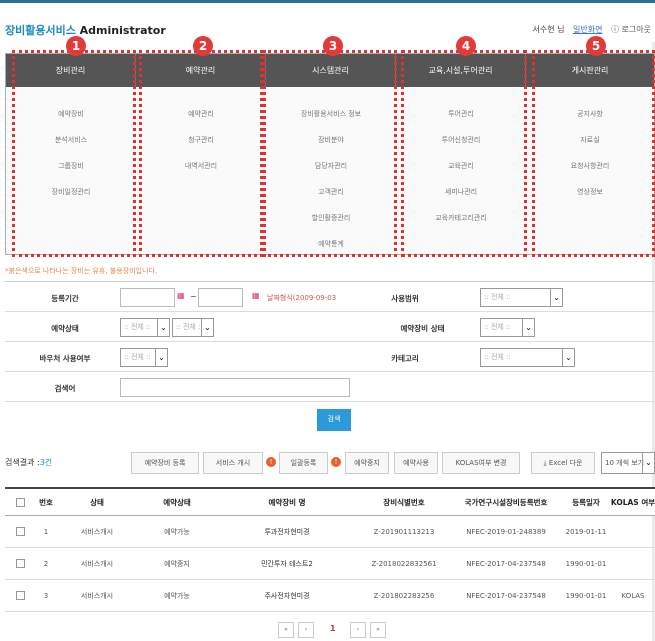 The height and width of the screenshot is (641, 655). I want to click on app-title-suffix: Administrator, so click(120, 30).